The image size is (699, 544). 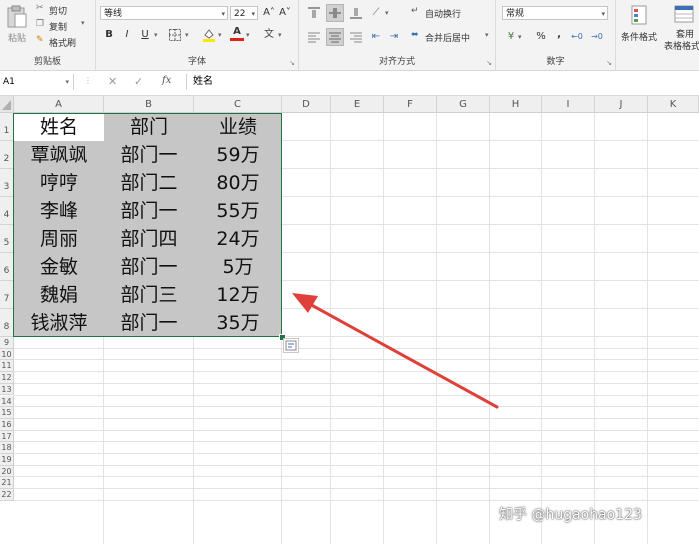 I want to click on column-header-j: J, so click(x=621, y=104).